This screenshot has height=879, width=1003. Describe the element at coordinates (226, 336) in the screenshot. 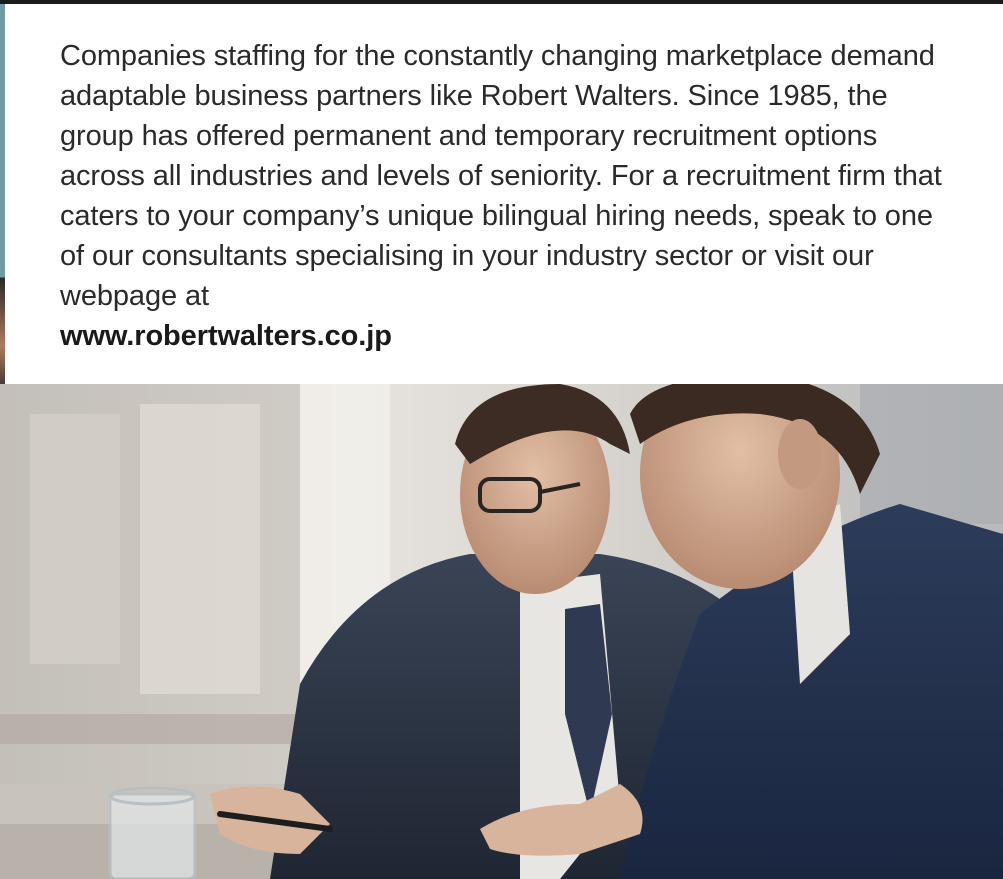

I see `website-url-link: www.robertwalters.co.jp` at that location.